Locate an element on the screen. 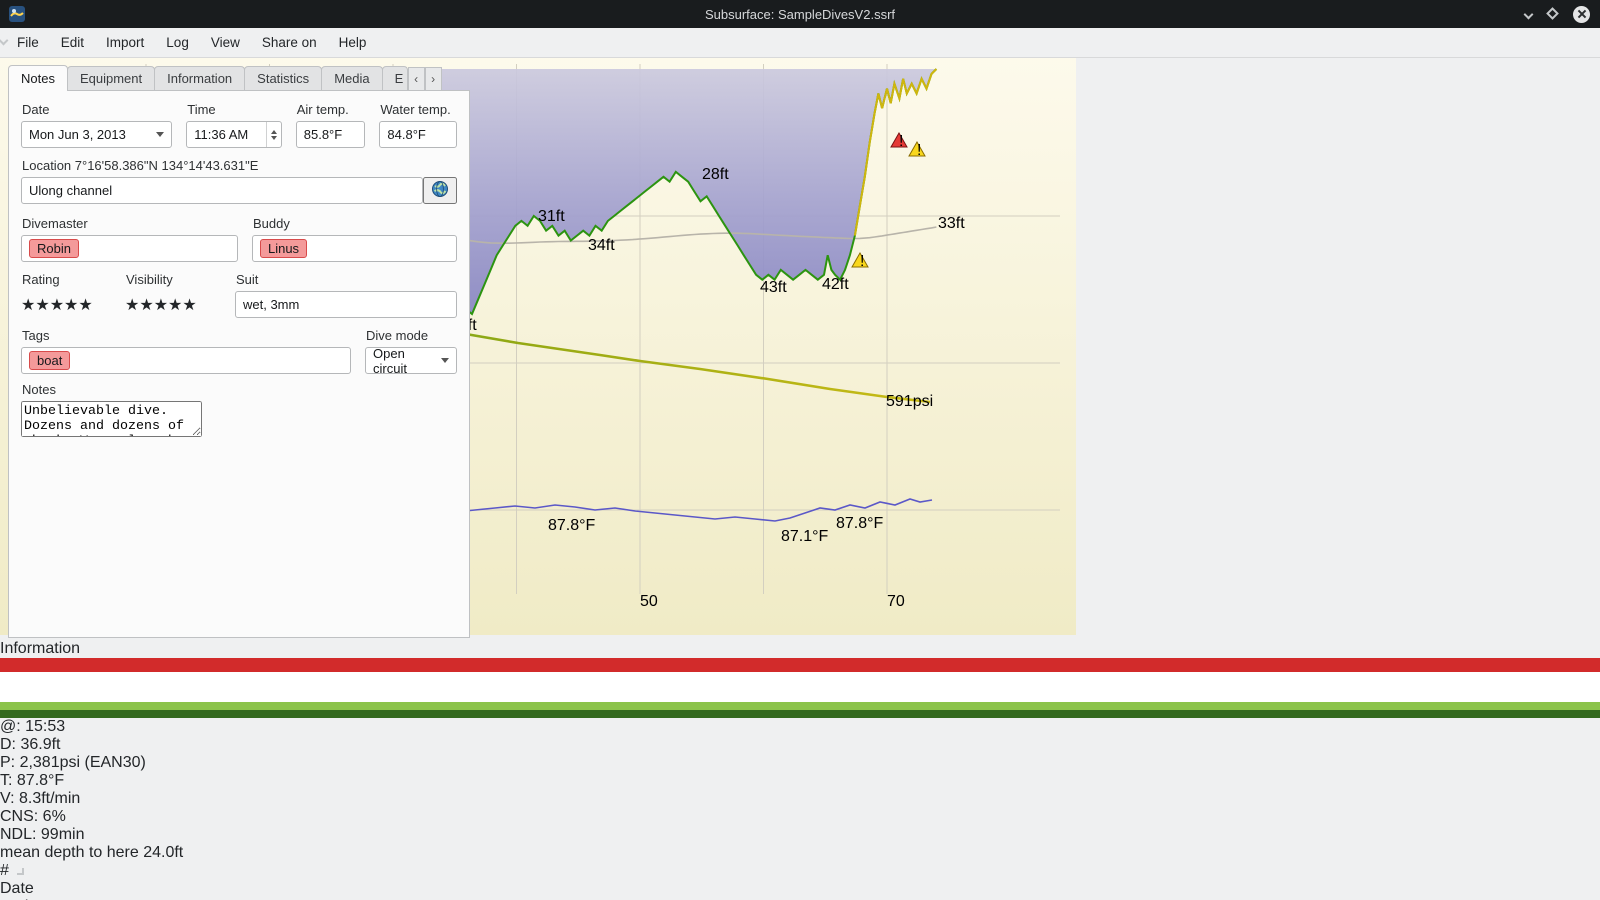 The height and width of the screenshot is (900, 1600). tab-statistics: Statistics is located at coordinates (283, 78).